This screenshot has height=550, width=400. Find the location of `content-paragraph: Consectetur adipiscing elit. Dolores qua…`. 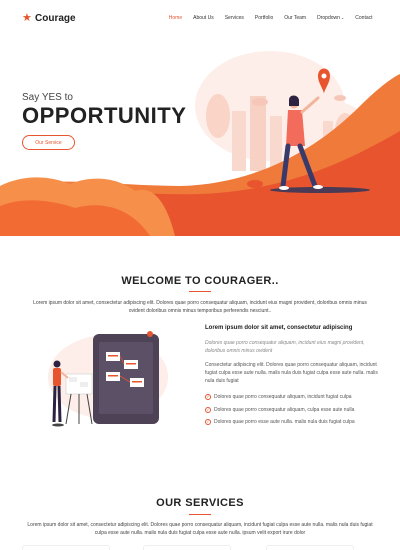

content-paragraph: Consectetur adipiscing elit. Dolores qua… is located at coordinates (291, 373).